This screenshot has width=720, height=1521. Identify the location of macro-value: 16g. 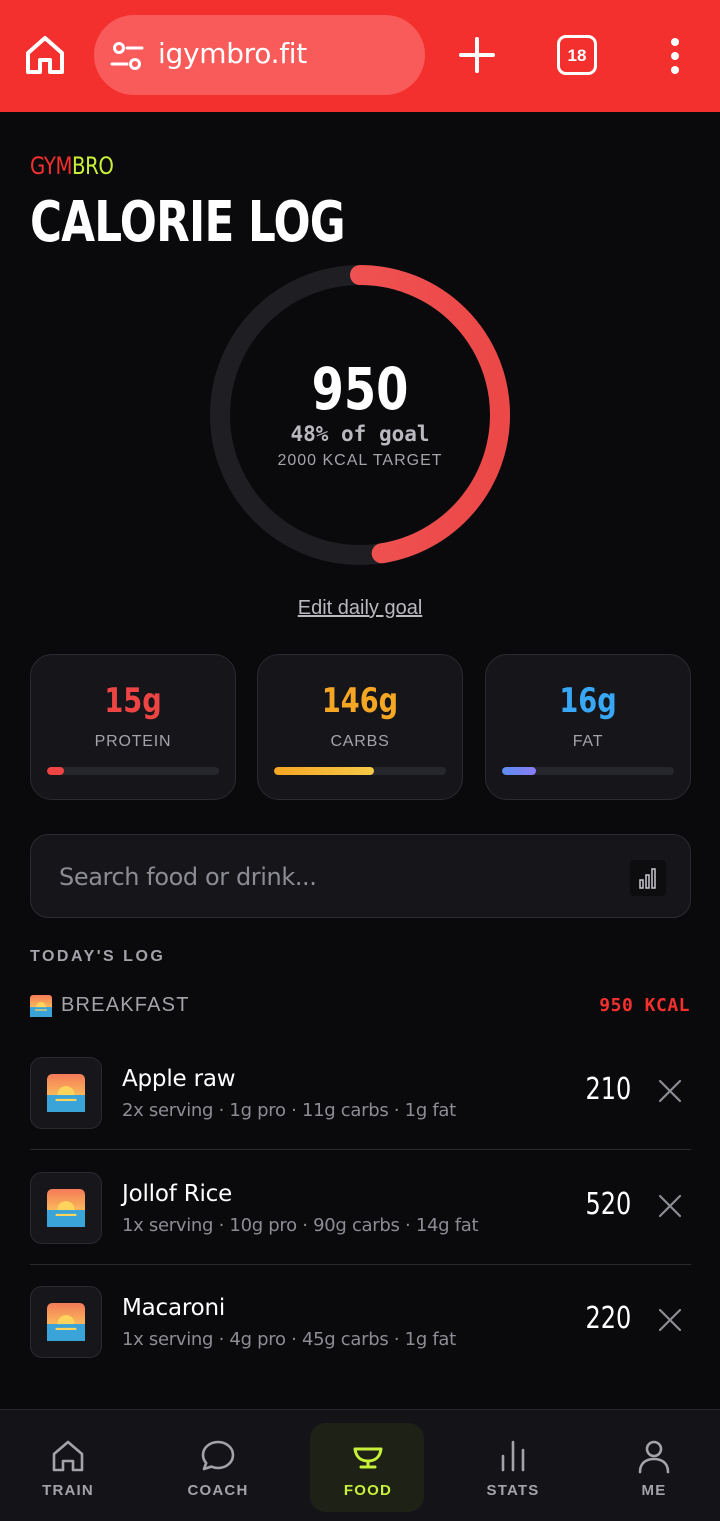
(588, 701).